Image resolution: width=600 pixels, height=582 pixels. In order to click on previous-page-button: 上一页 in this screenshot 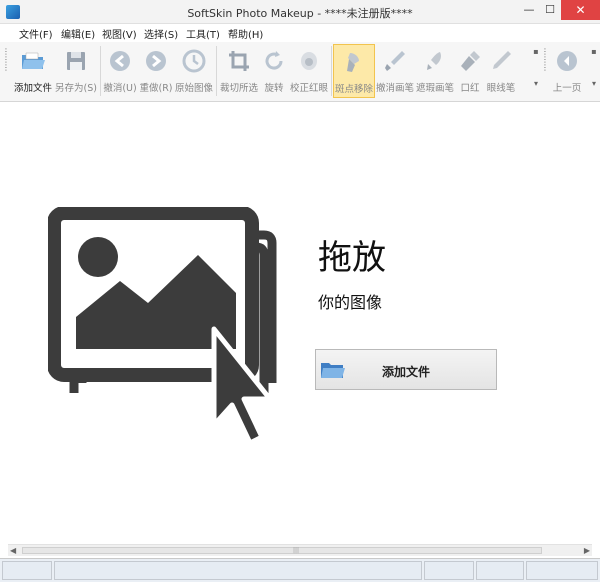, I will do `click(567, 71)`.